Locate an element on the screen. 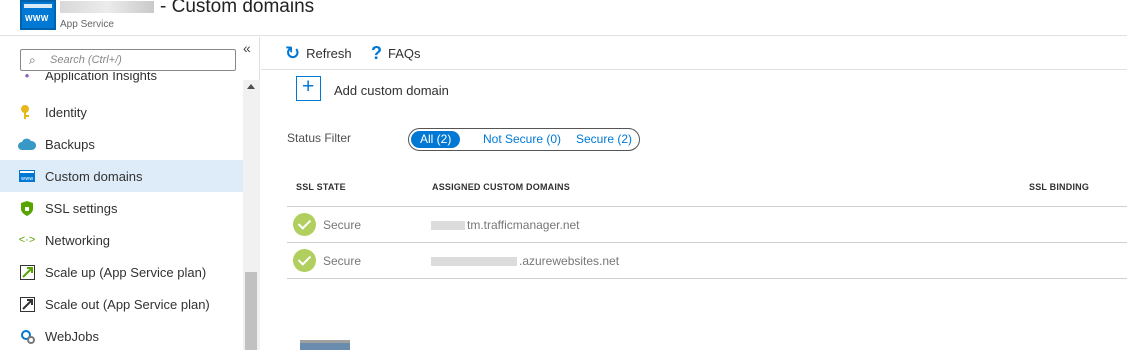 This screenshot has height=350, width=1127. column-header-ssl-state: SSL STATE is located at coordinates (321, 187).